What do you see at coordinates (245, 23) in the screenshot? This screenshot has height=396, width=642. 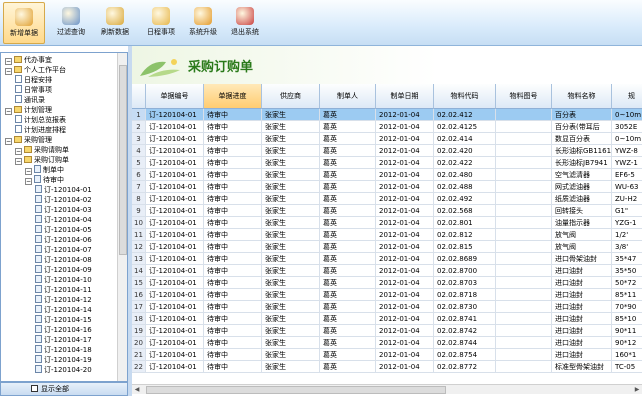 I see `toolbar-button-6: 退出系统` at bounding box center [245, 23].